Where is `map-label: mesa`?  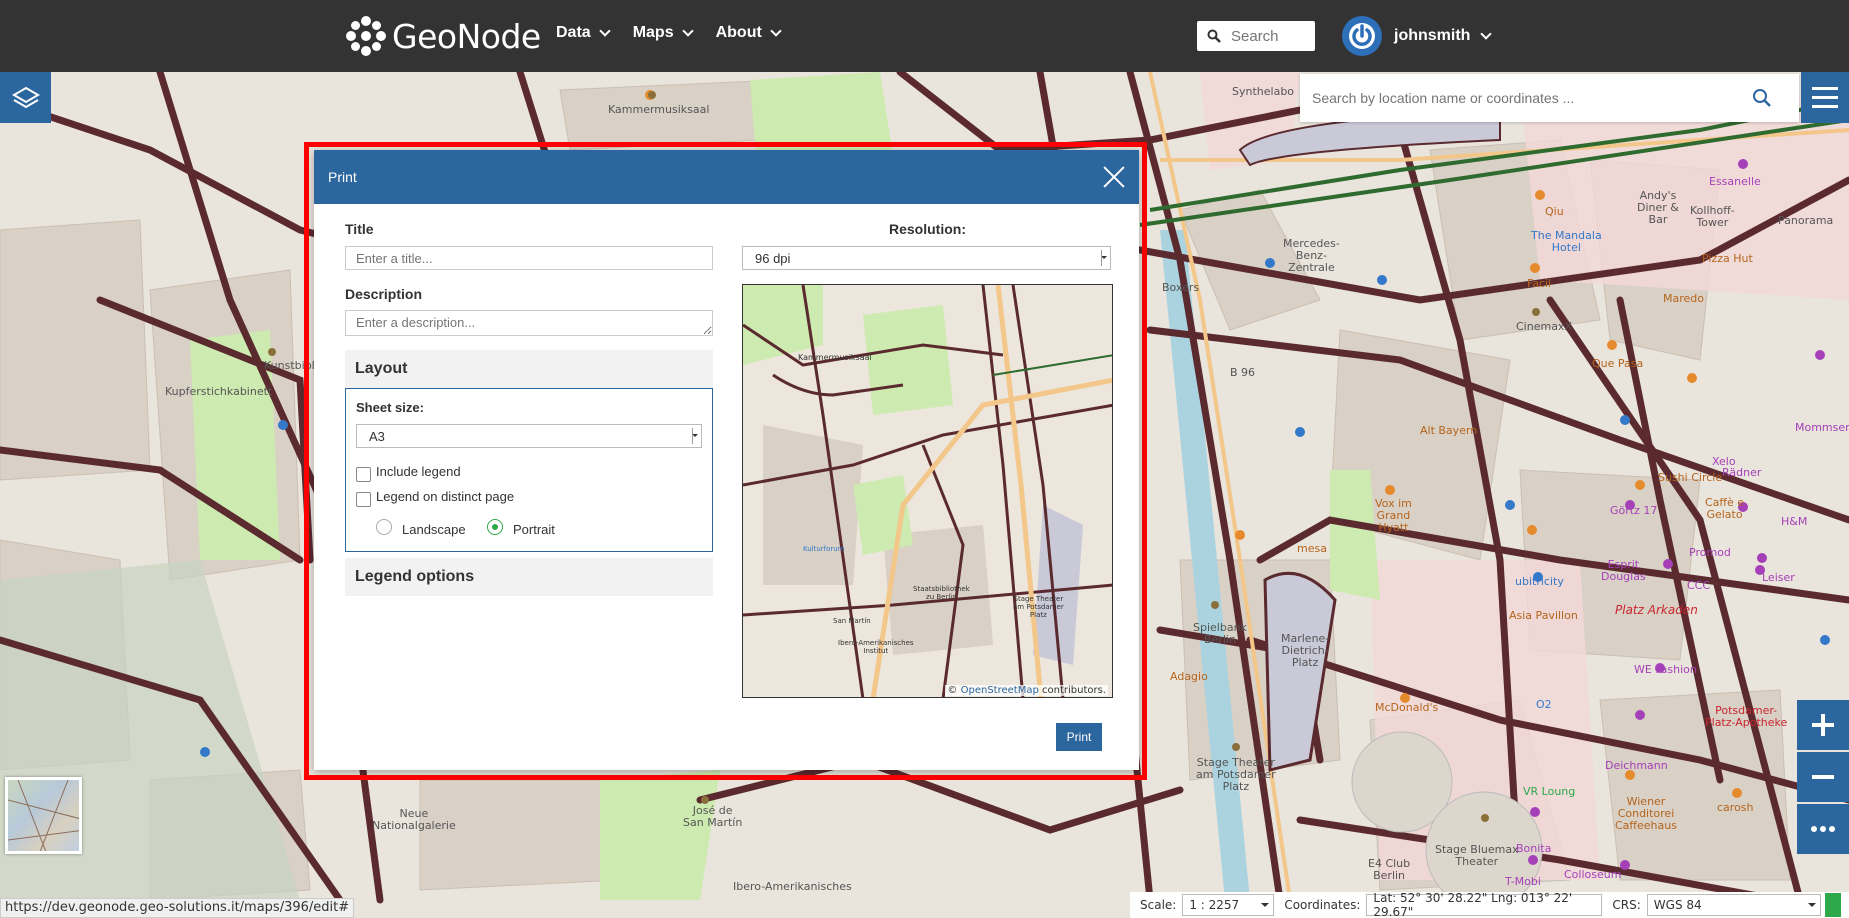
map-label: mesa is located at coordinates (1312, 548).